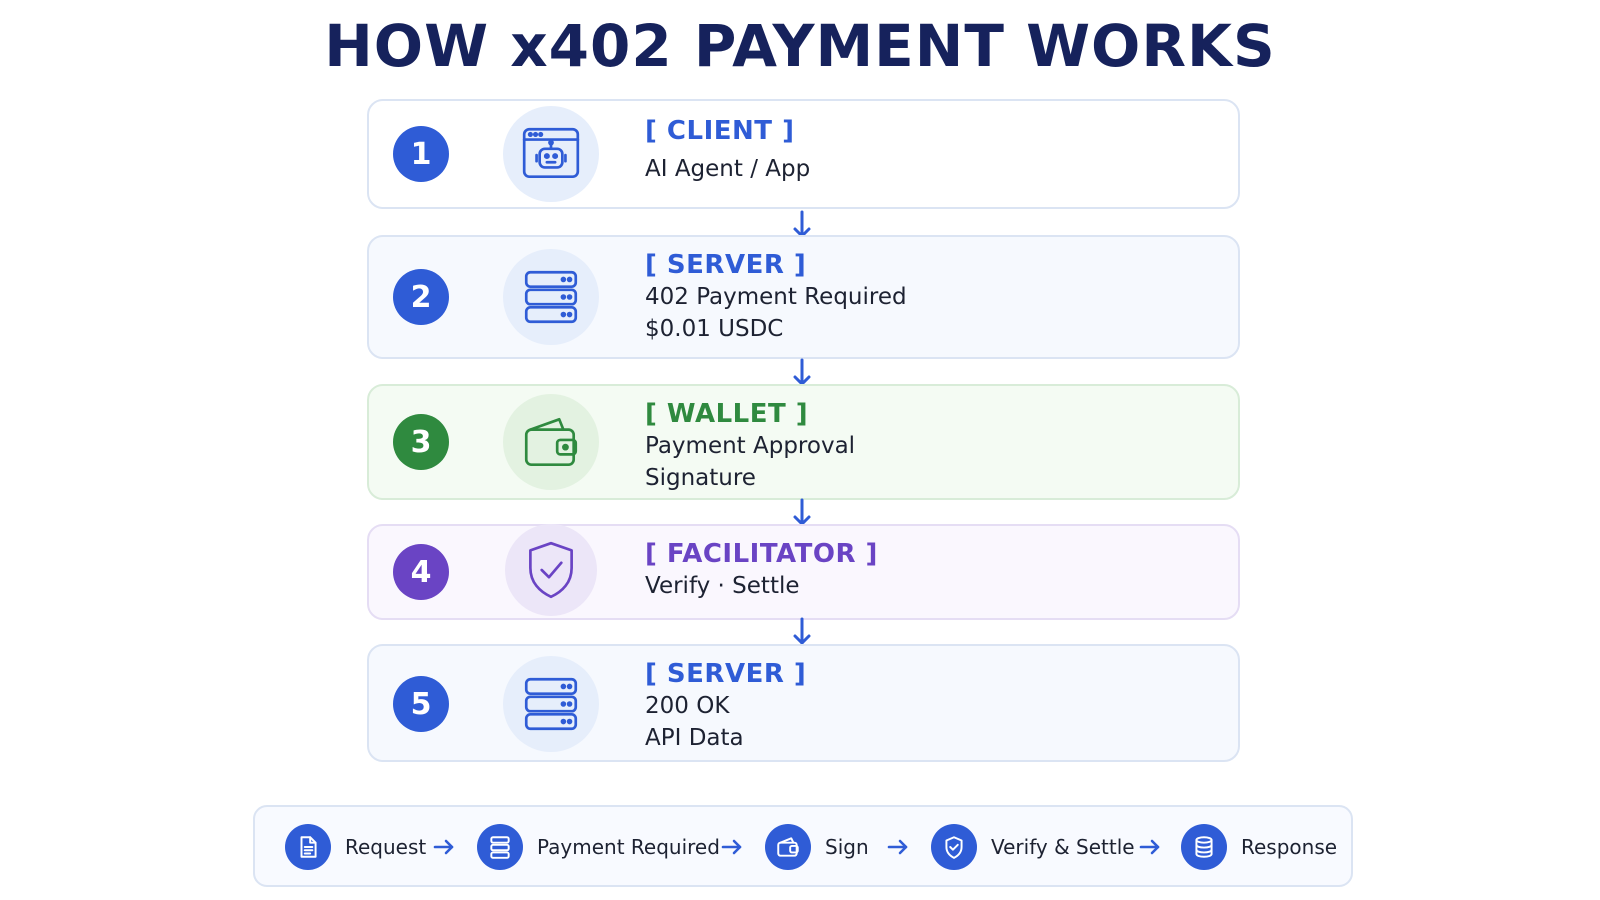 The width and height of the screenshot is (1600, 900). I want to click on step-line: API Data, so click(694, 738).